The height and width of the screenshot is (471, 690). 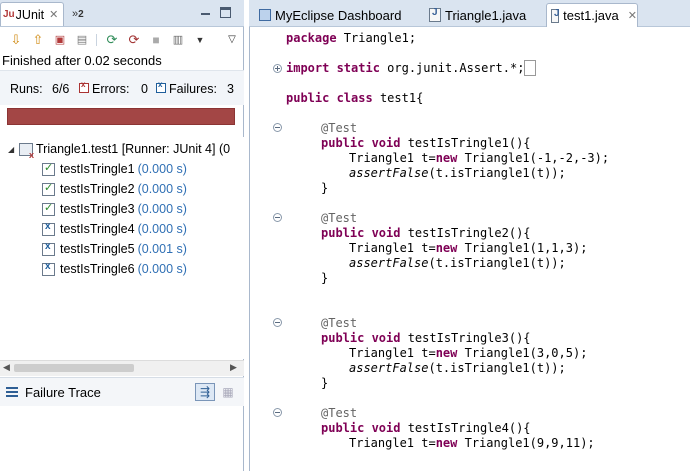 I want to click on minimize-button, so click(x=205, y=12).